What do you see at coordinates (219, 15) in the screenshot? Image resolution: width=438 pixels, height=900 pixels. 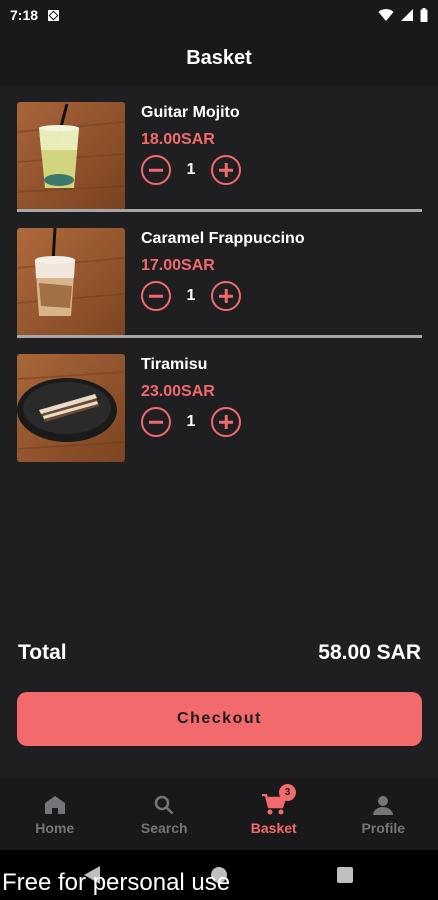 I see `status-bar: 7:18` at bounding box center [219, 15].